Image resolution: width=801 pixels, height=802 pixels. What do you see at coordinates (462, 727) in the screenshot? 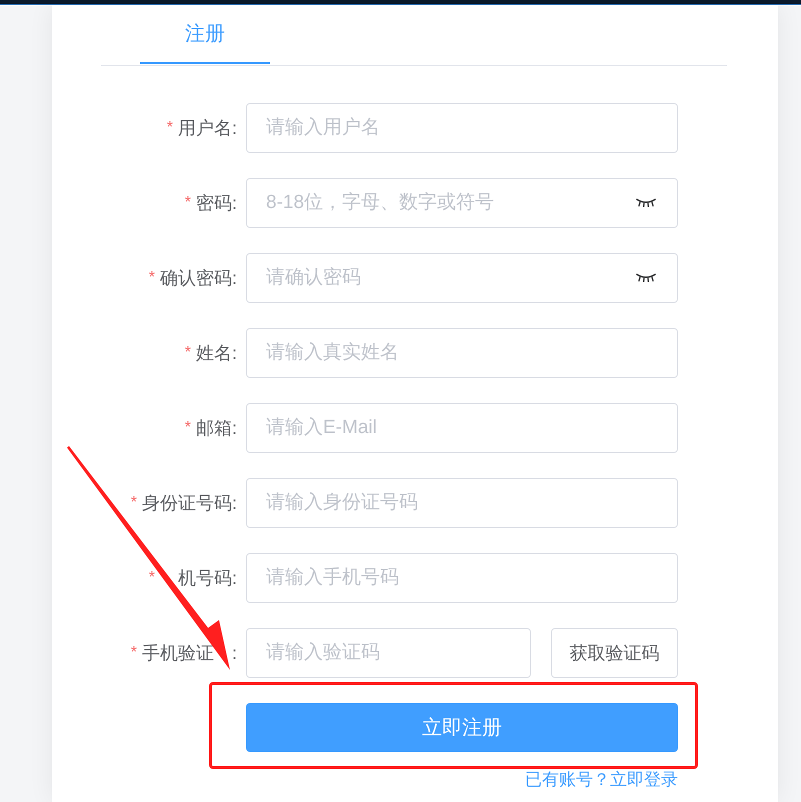
I see `register-button: 立即注册` at bounding box center [462, 727].